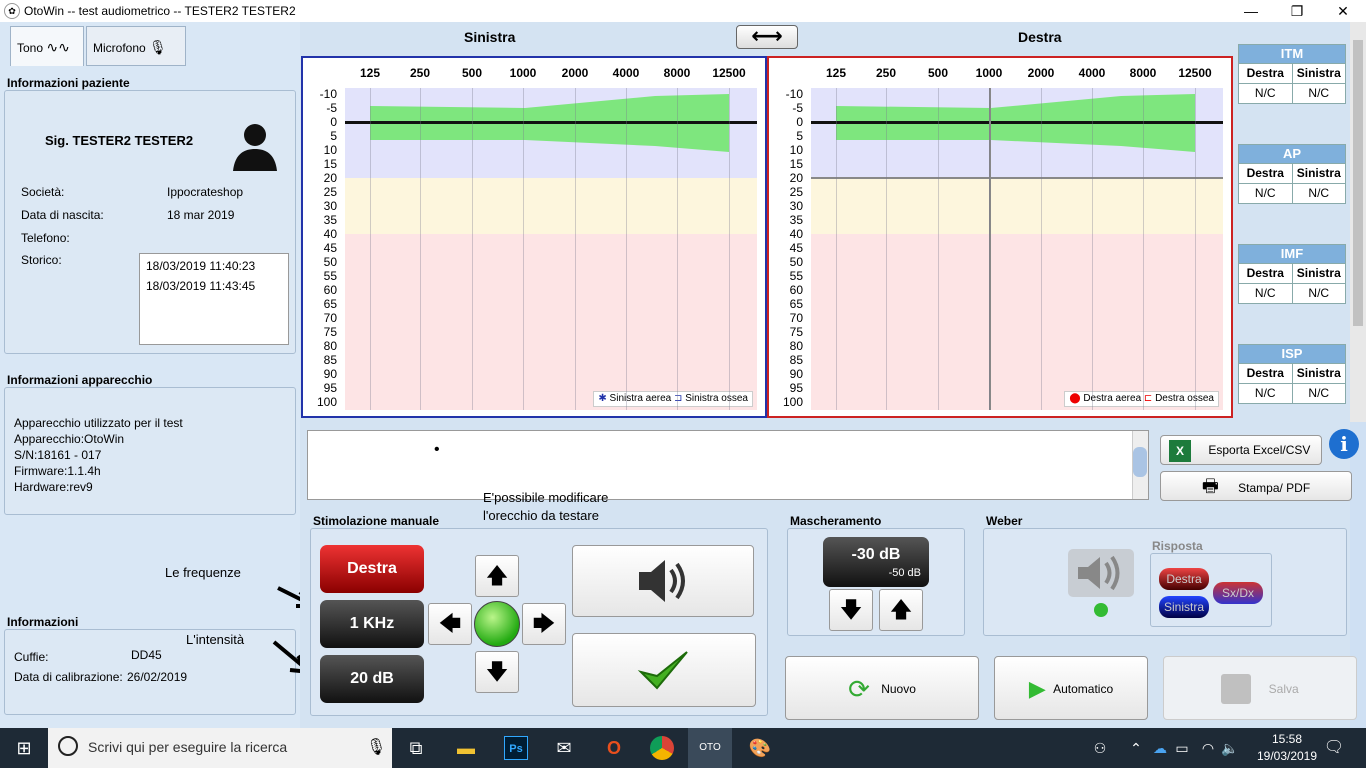 This screenshot has height=768, width=1366. I want to click on circle-icon: ⬤, so click(1076, 398).